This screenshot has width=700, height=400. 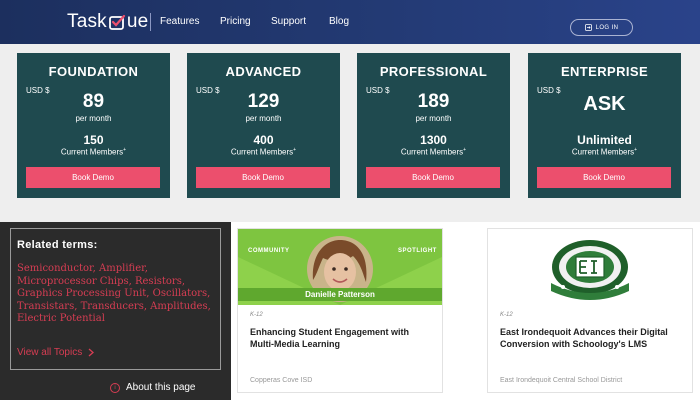 I want to click on plan-price: 189, so click(x=433, y=101).